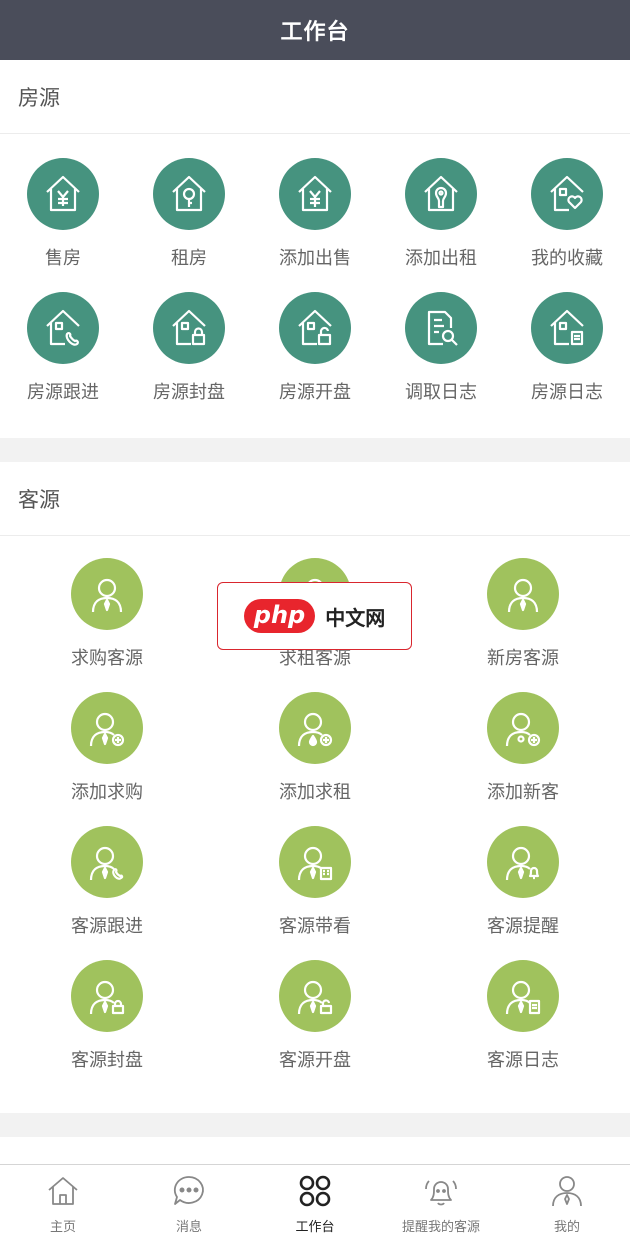 The height and width of the screenshot is (1233, 630). Describe the element at coordinates (315, 194) in the screenshot. I see `house-yen-add-icon` at that location.